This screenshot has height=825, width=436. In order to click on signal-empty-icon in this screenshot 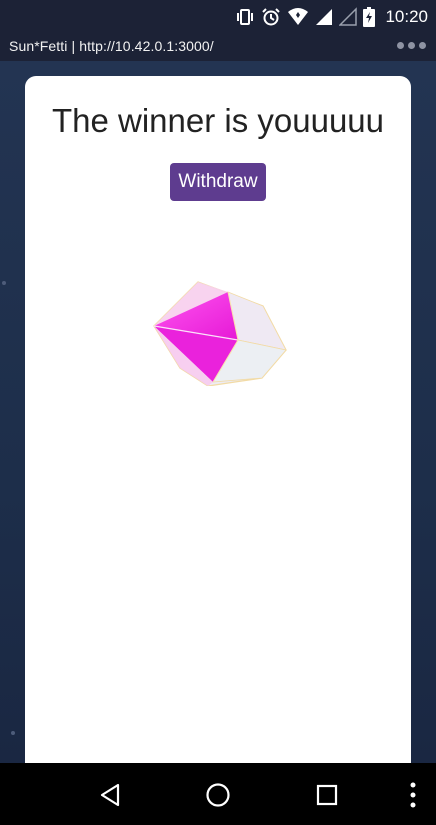, I will do `click(348, 16)`.